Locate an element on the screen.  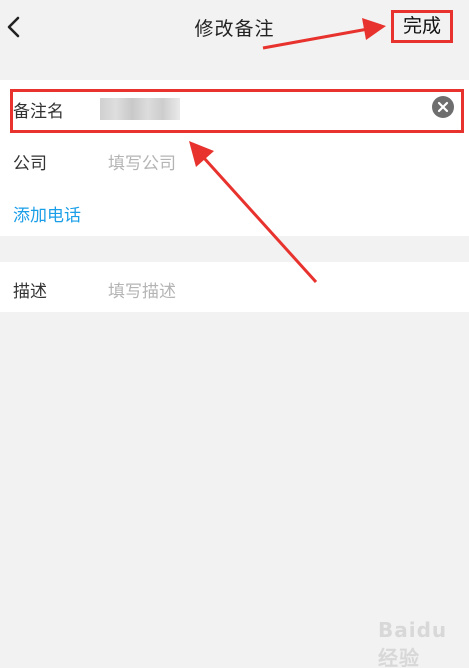
done-button: 完成 is located at coordinates (422, 26).